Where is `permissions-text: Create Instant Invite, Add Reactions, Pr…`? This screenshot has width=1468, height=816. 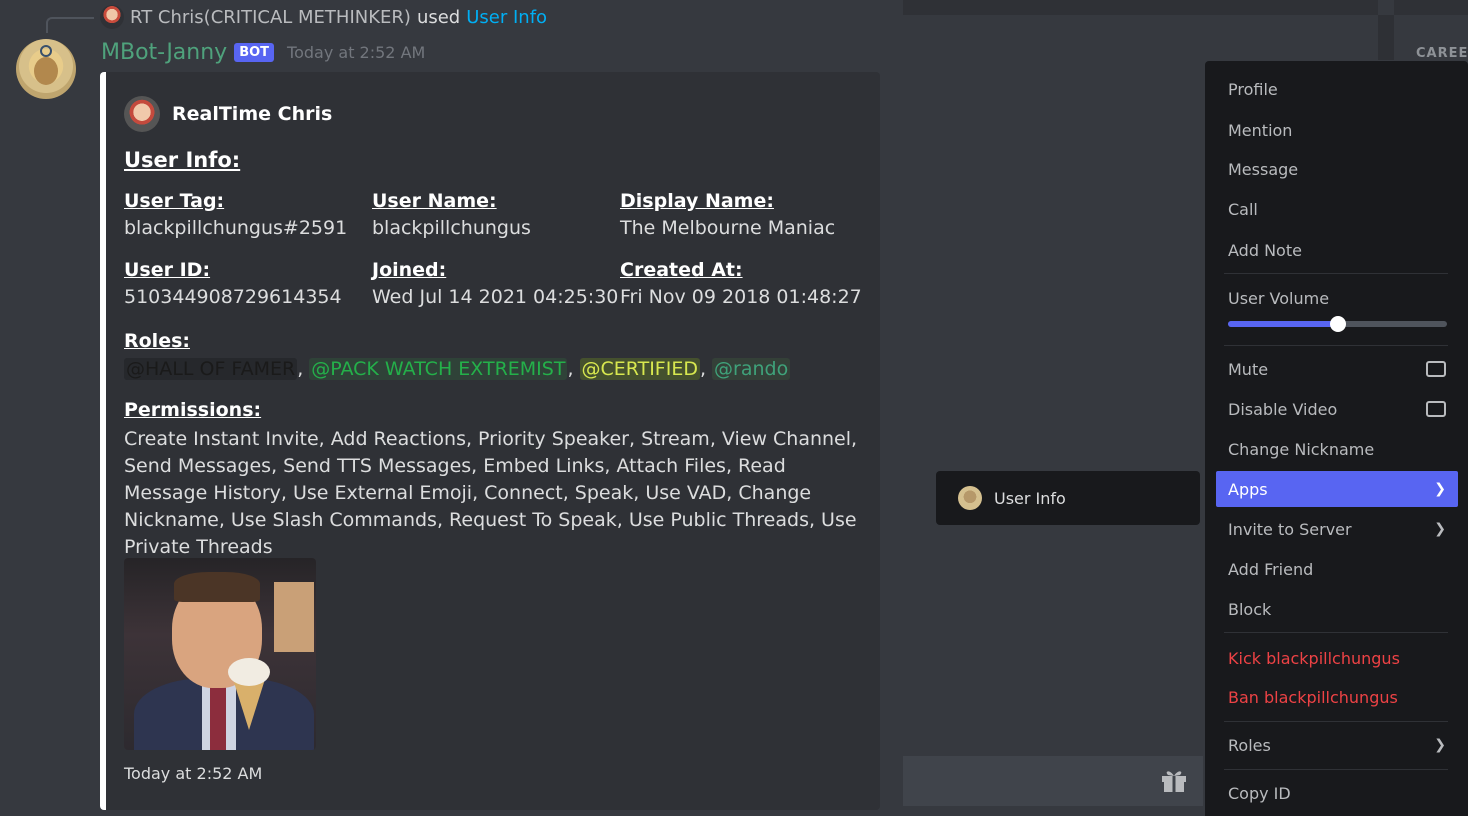
permissions-text: Create Instant Invite, Add Reactions, Pr… is located at coordinates (491, 493).